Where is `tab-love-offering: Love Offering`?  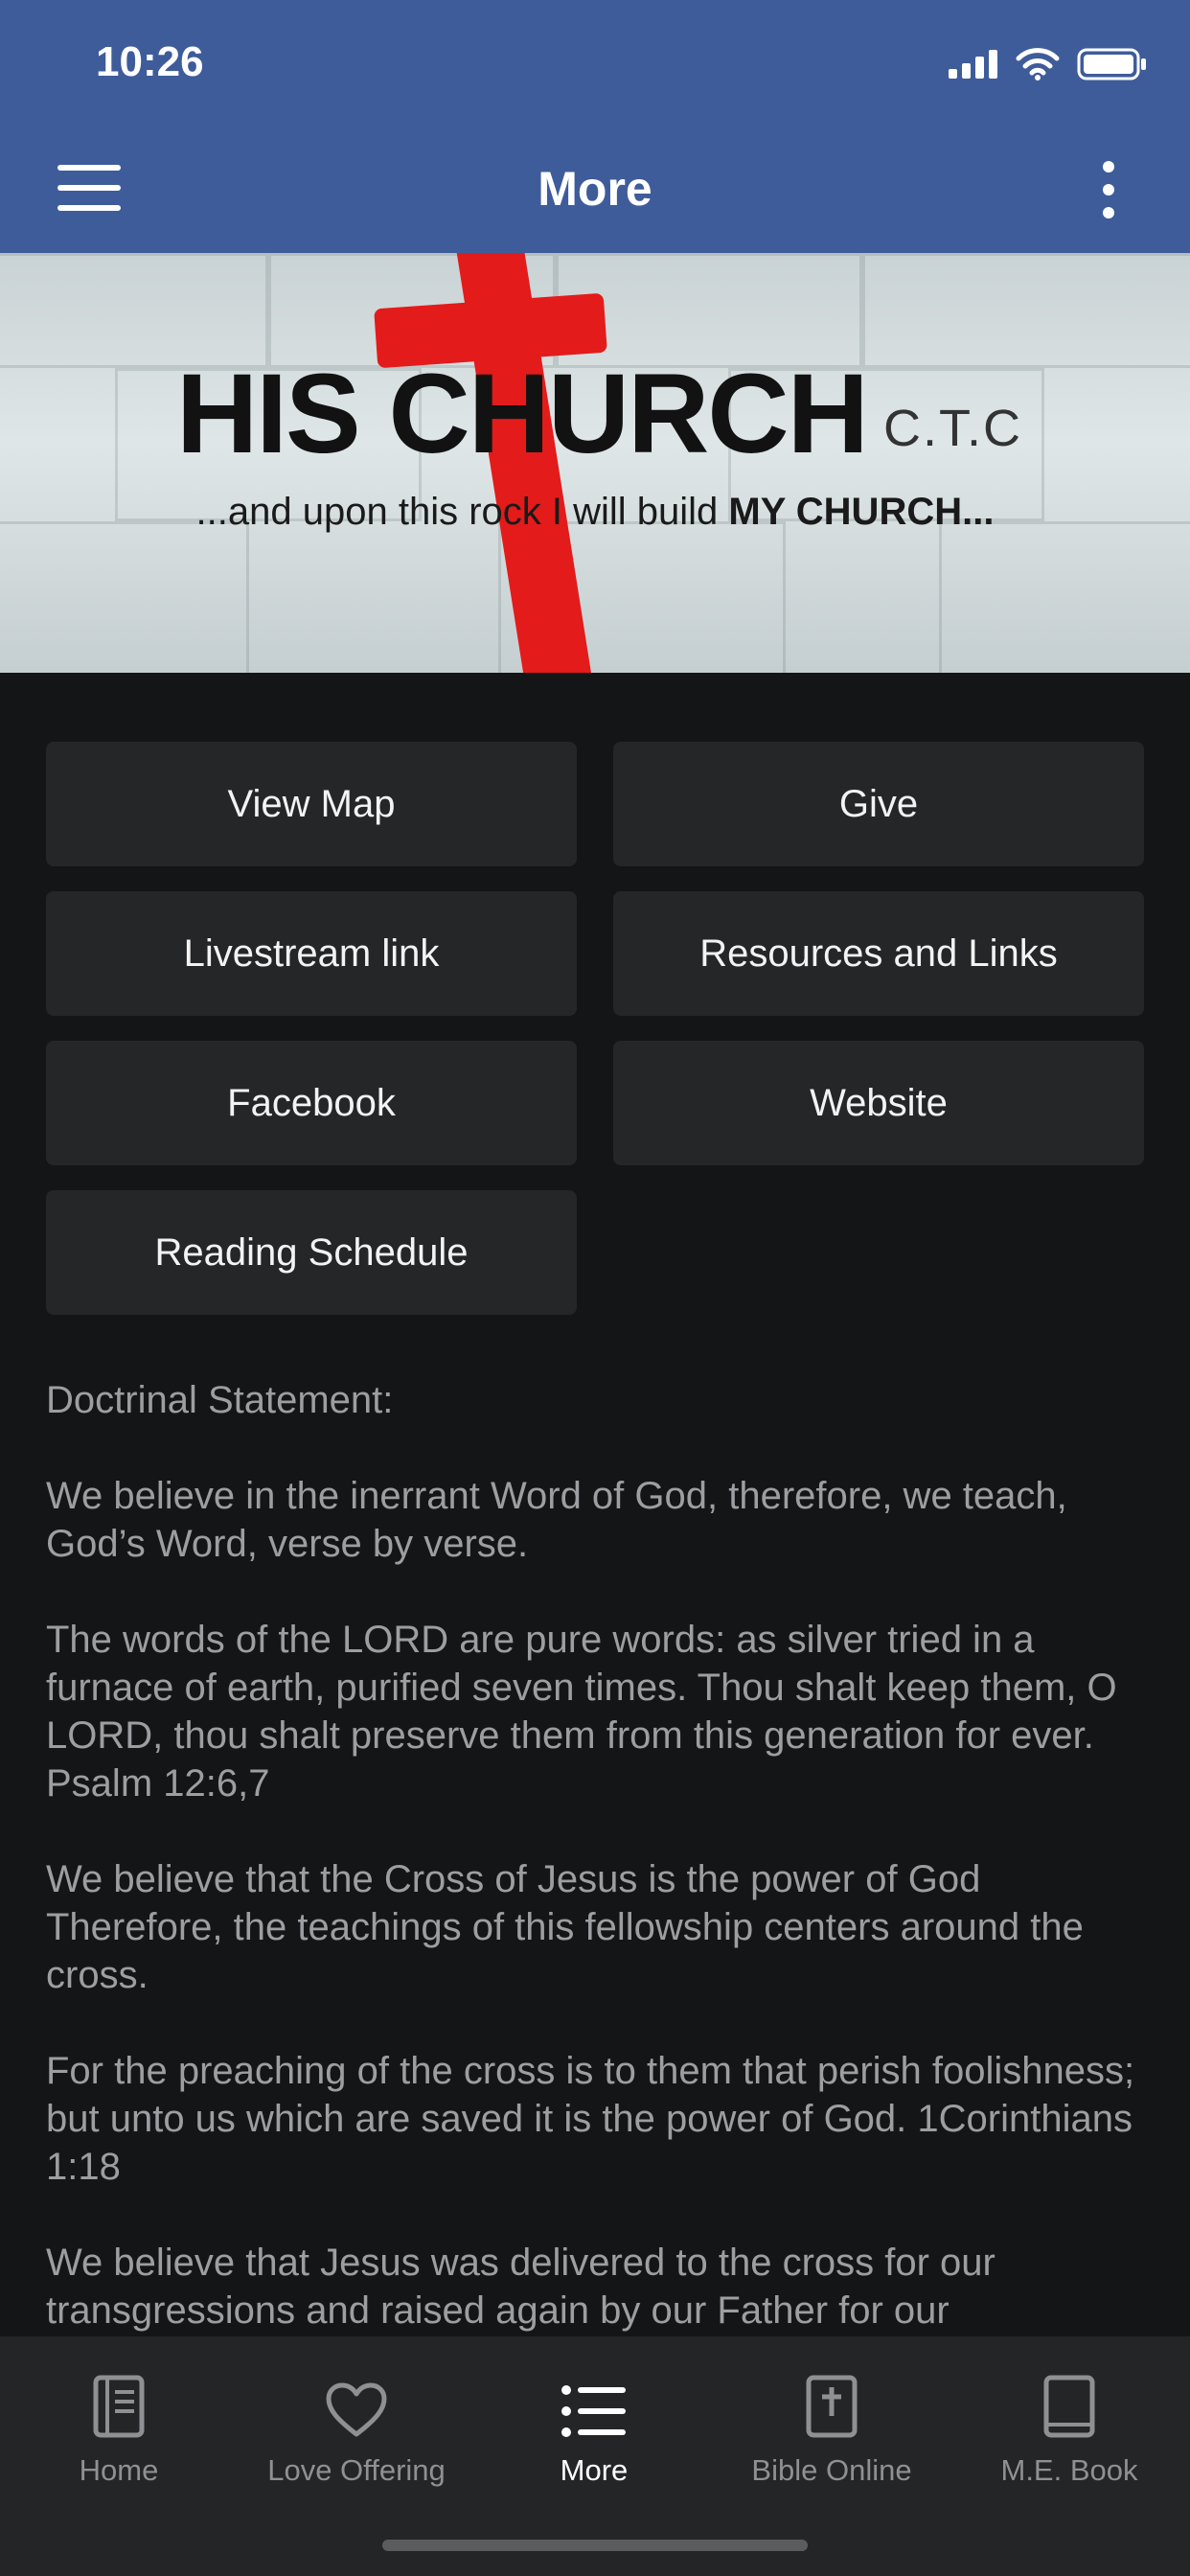 tab-love-offering: Love Offering is located at coordinates (357, 2423).